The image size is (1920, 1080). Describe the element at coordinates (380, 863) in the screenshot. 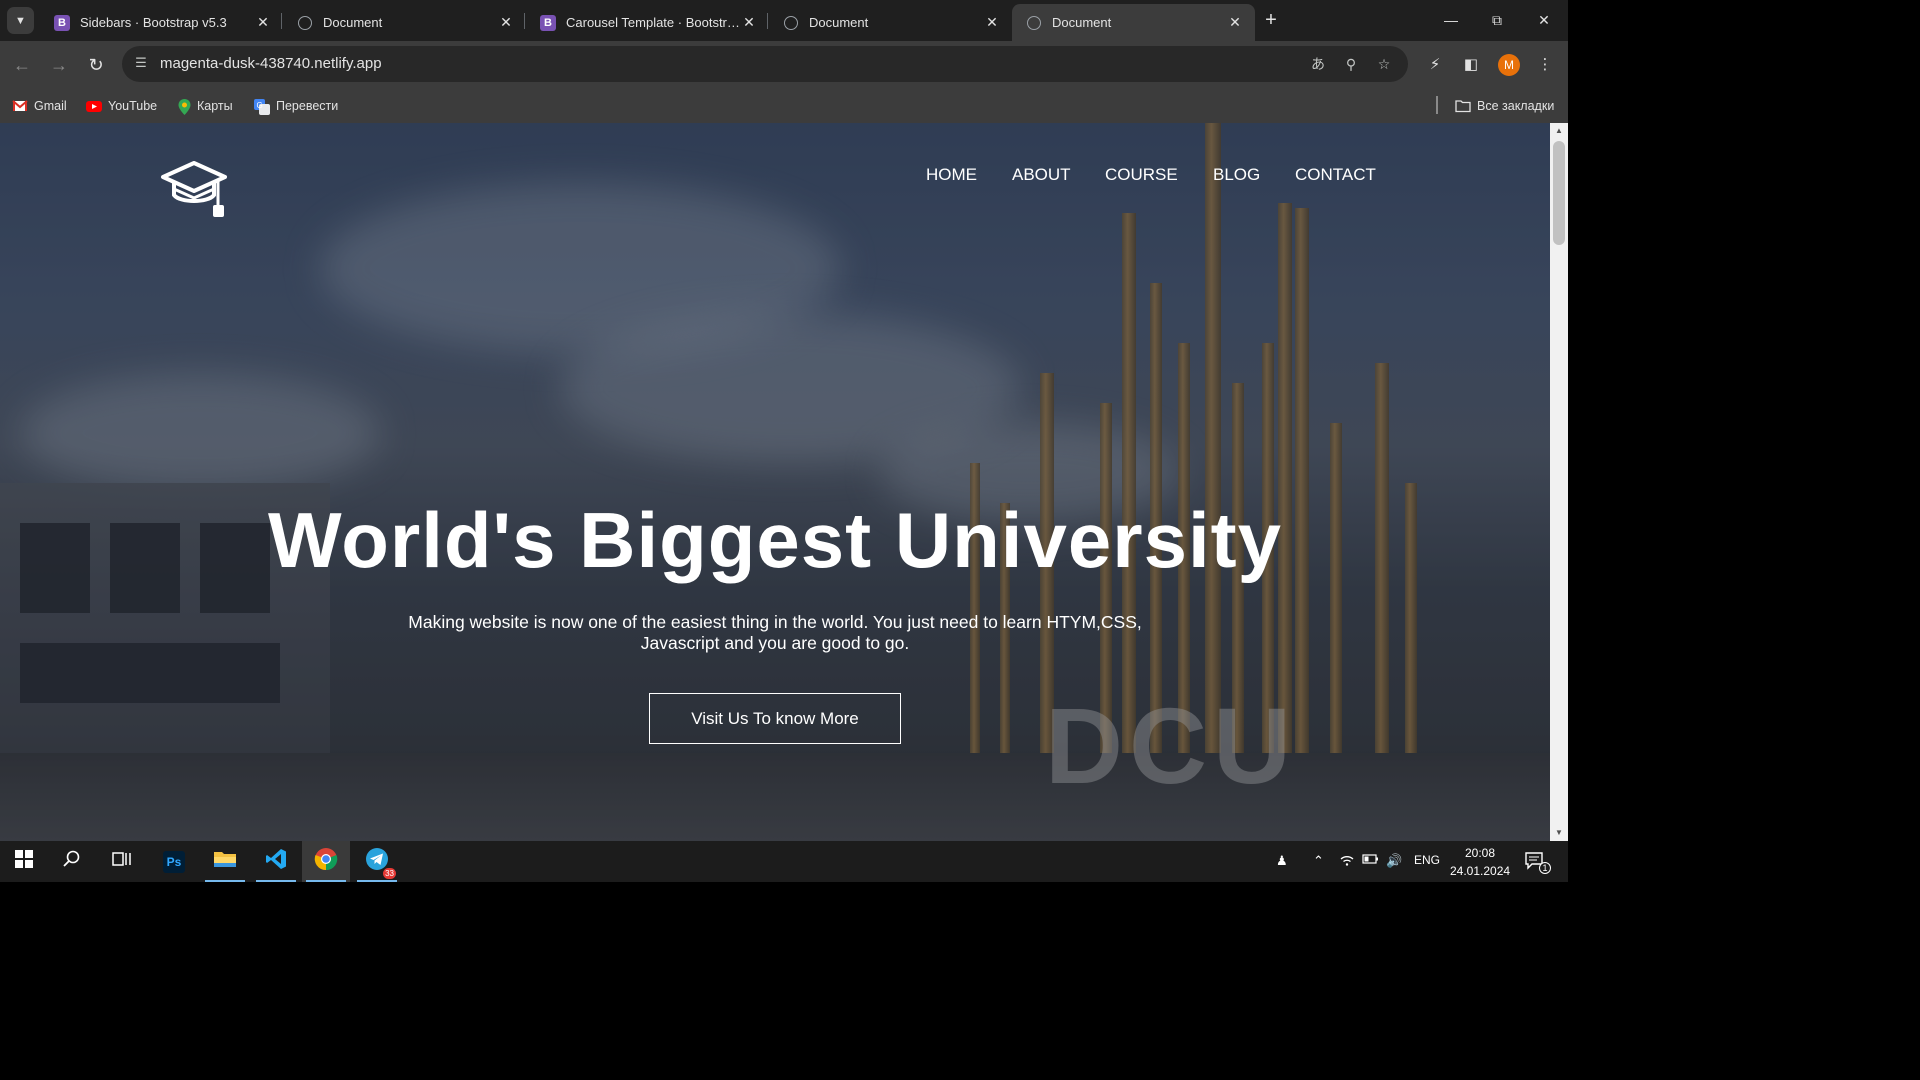

I see `telegram-icon: 33` at that location.